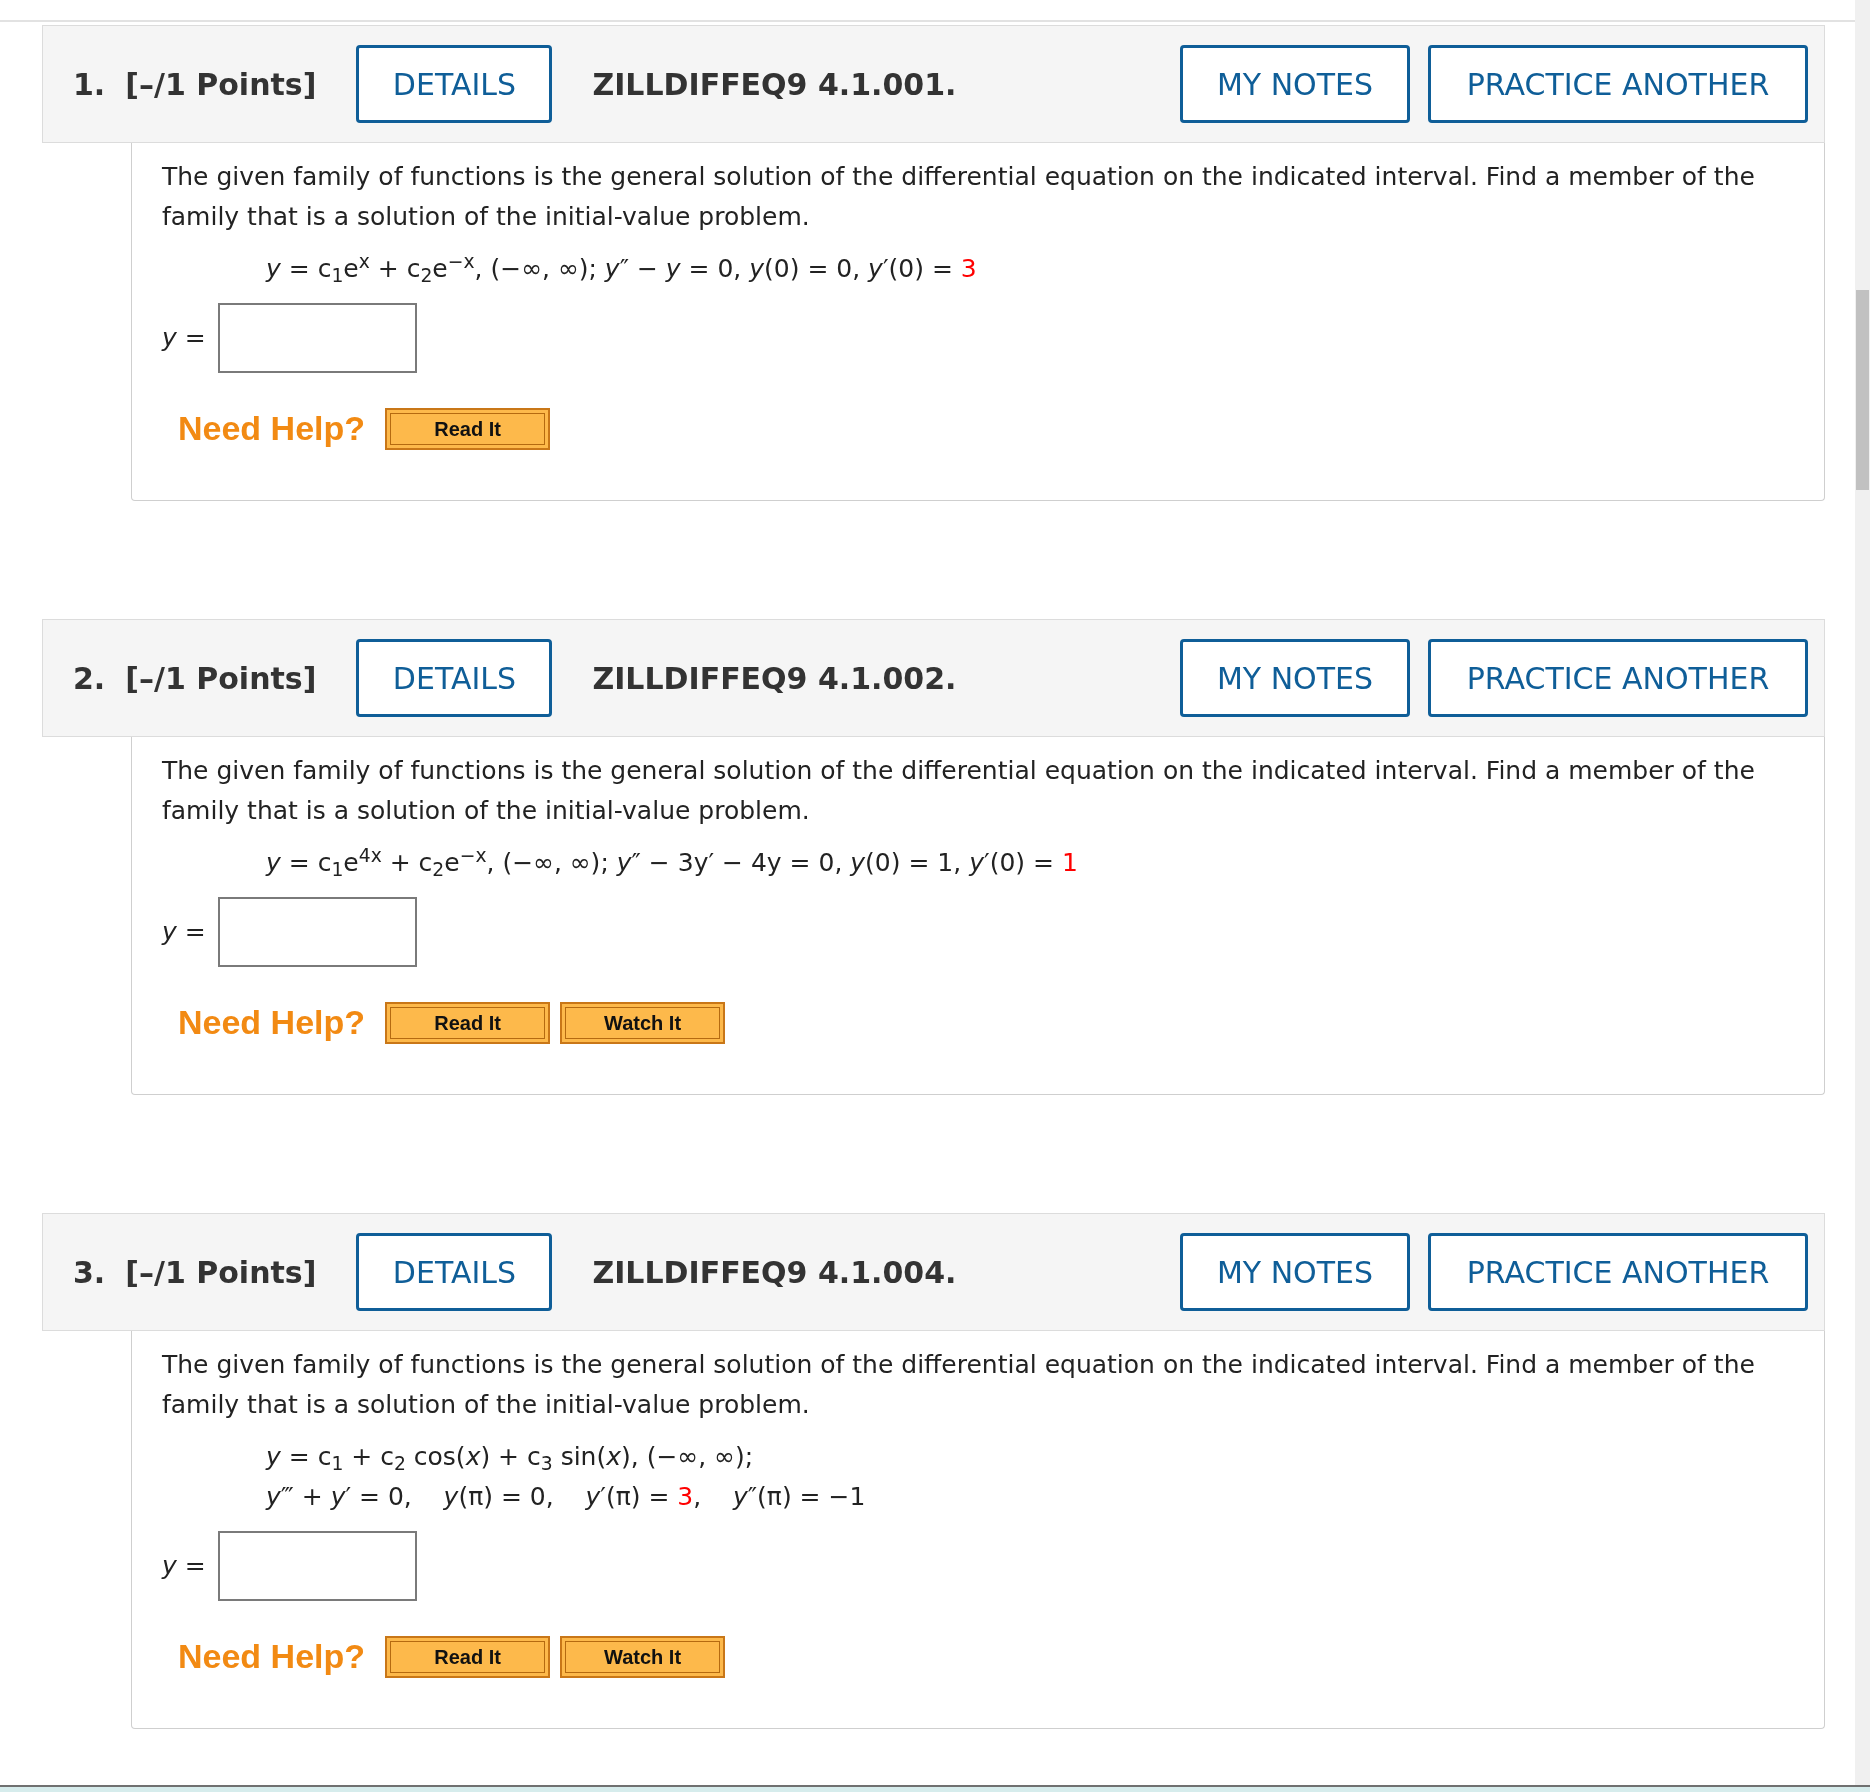  What do you see at coordinates (566, 1497) in the screenshot?
I see `equation: y‴ + y′ = 0, y(π) = 0, y′(π) = 3, y″(π) = −1` at bounding box center [566, 1497].